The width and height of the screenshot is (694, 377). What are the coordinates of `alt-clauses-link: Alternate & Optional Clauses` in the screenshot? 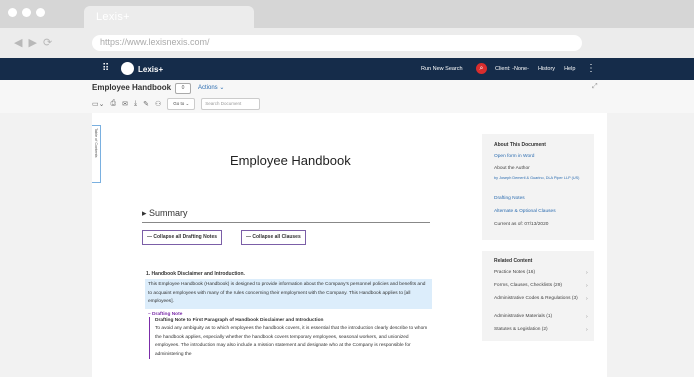 It's located at (525, 211).